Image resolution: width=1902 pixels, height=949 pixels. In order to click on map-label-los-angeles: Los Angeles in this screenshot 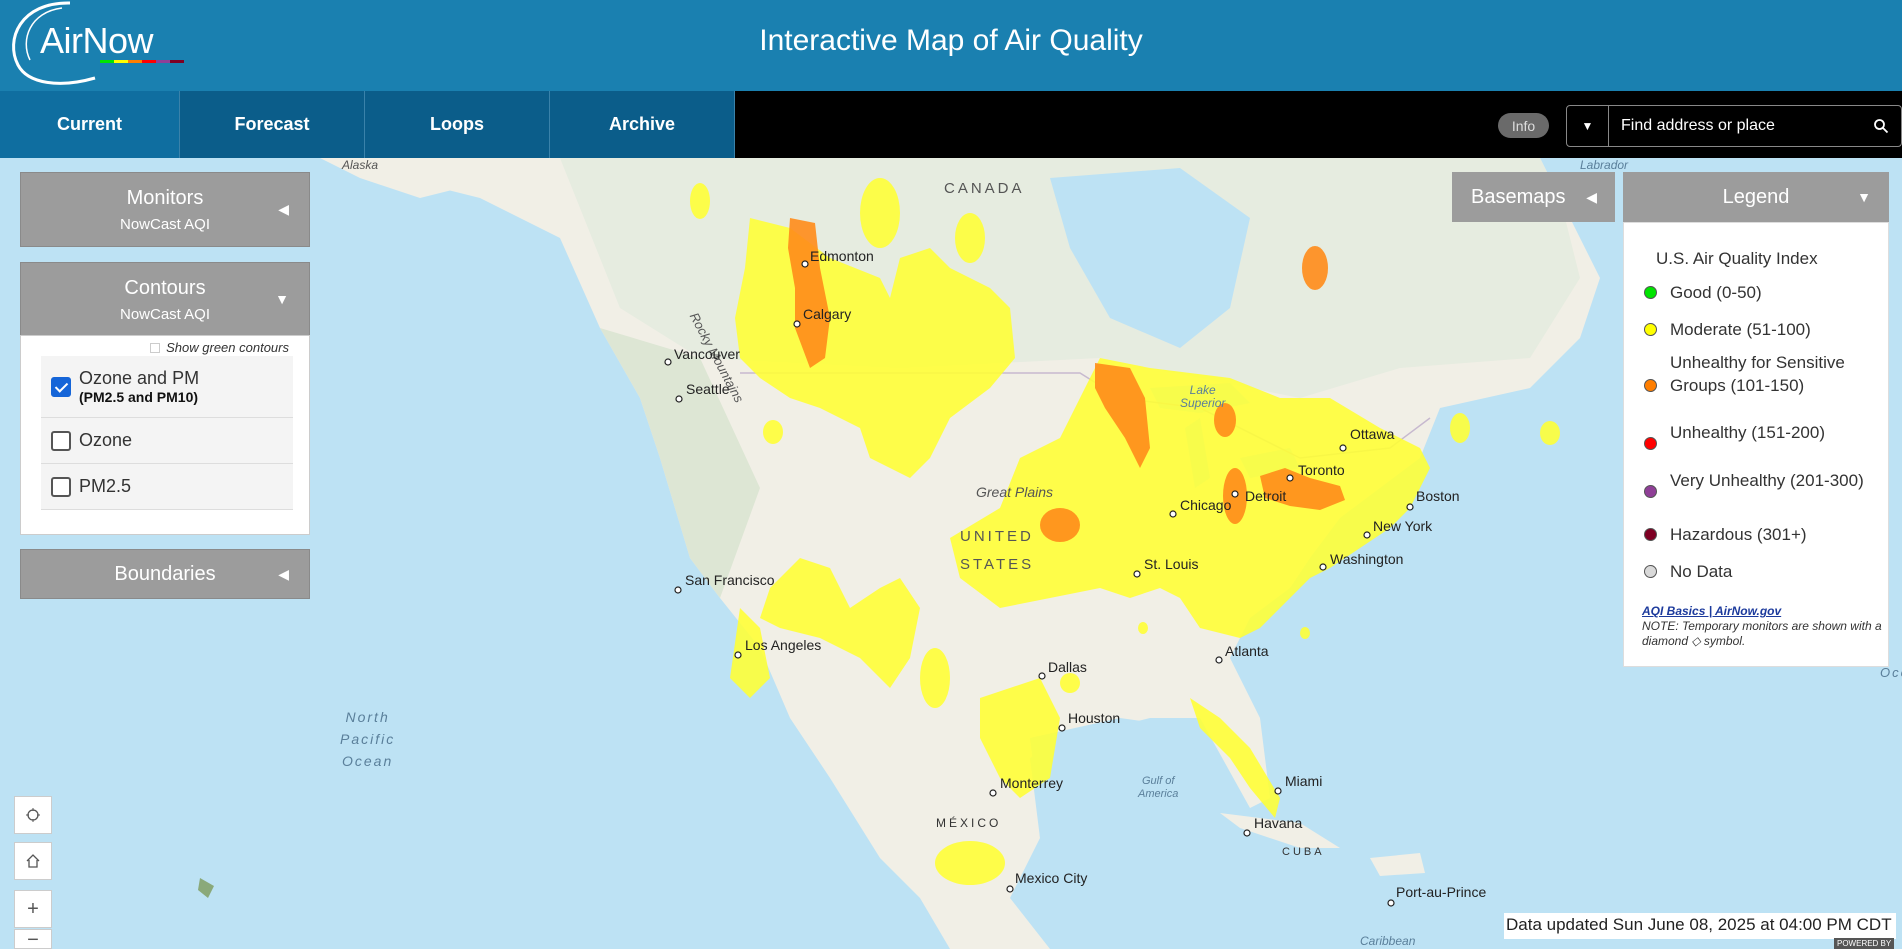, I will do `click(783, 645)`.